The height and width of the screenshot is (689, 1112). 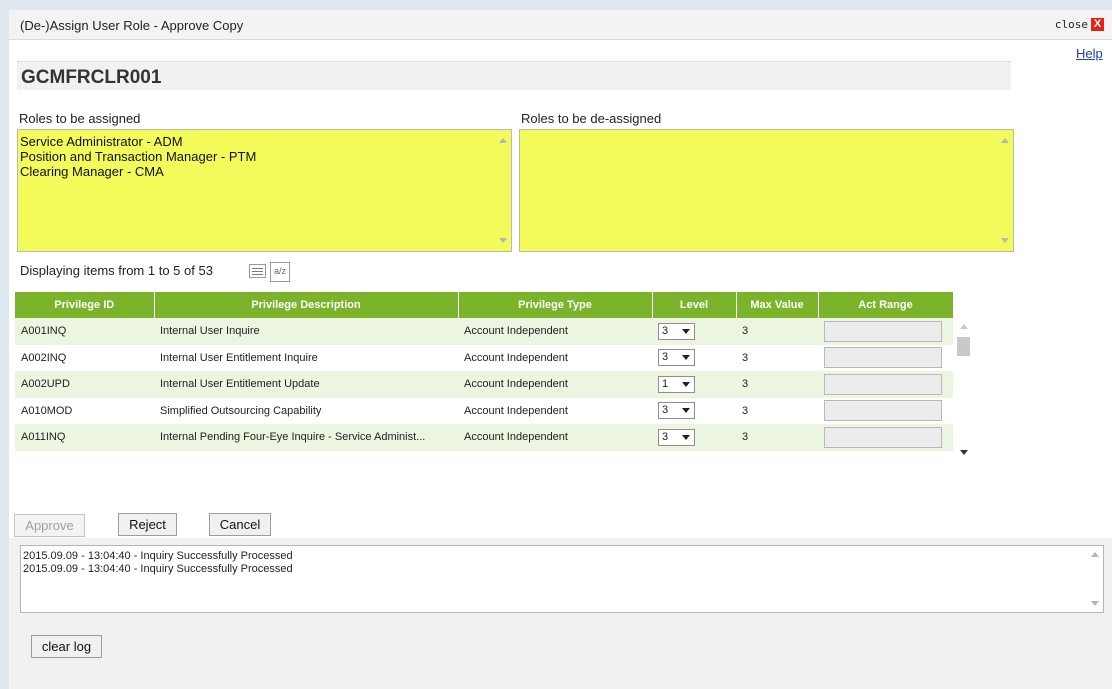 What do you see at coordinates (591, 118) in the screenshot?
I see `deassigned-roles-label: Roles to be de-assigned` at bounding box center [591, 118].